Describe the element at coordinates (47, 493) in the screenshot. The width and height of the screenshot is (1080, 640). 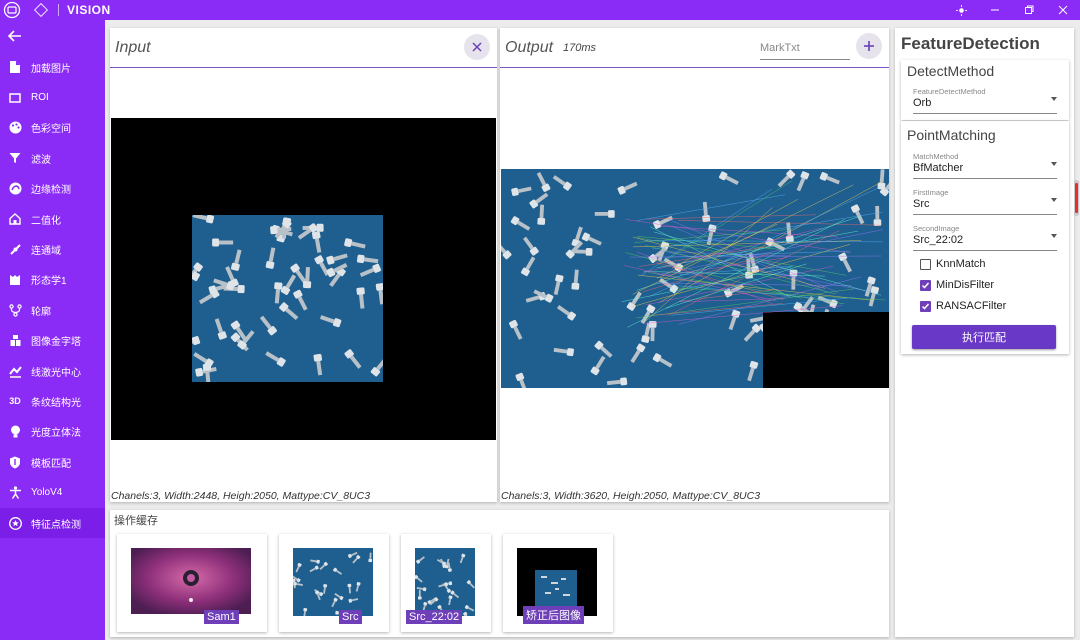
I see `sidebar-item-label: YoloV4` at that location.